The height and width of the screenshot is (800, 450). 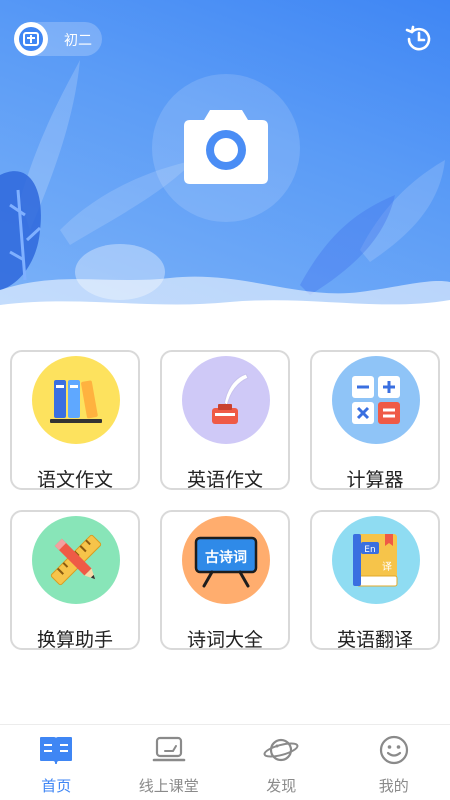 I want to click on feature-card-calculator: 计算器, so click(x=375, y=420).